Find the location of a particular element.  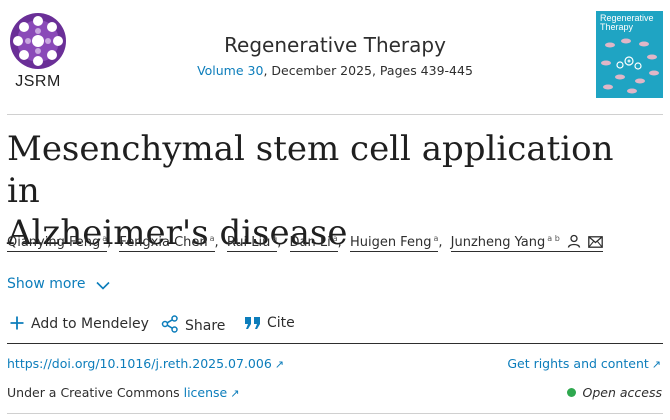

cite-button: Cite is located at coordinates (269, 323).